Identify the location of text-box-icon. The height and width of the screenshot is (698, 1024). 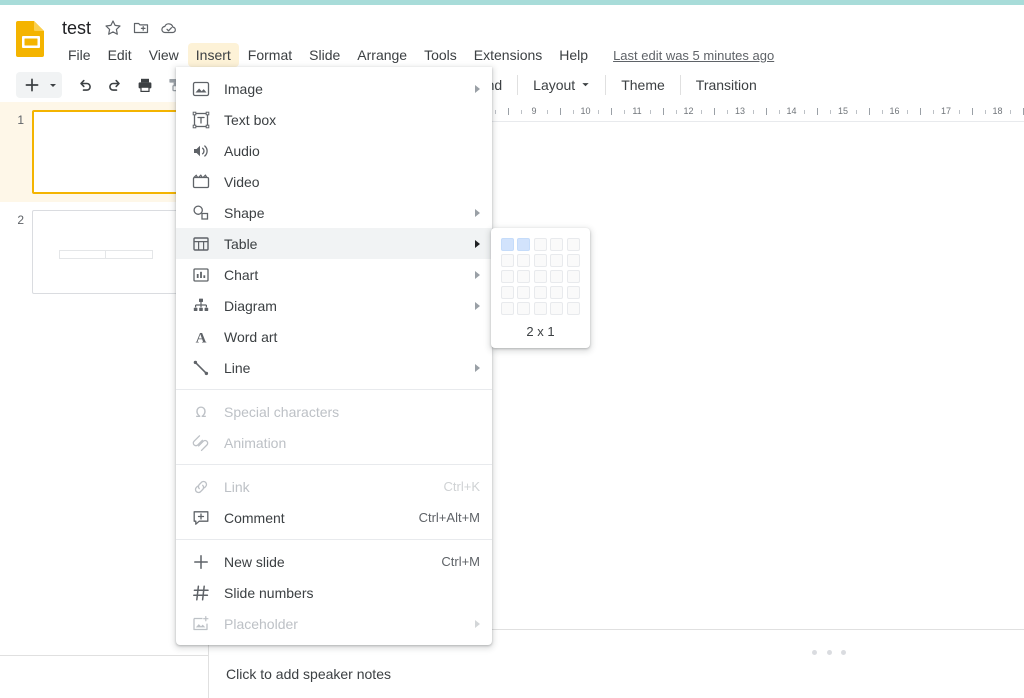
(201, 120).